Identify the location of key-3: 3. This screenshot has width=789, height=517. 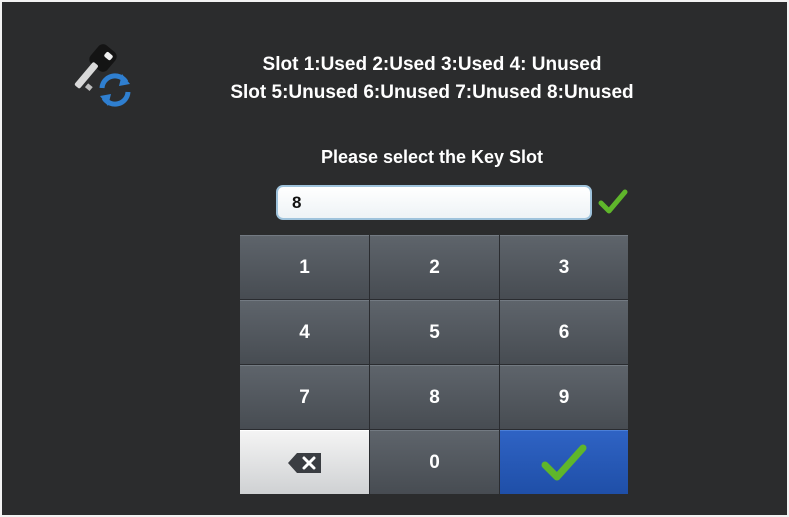
(564, 267).